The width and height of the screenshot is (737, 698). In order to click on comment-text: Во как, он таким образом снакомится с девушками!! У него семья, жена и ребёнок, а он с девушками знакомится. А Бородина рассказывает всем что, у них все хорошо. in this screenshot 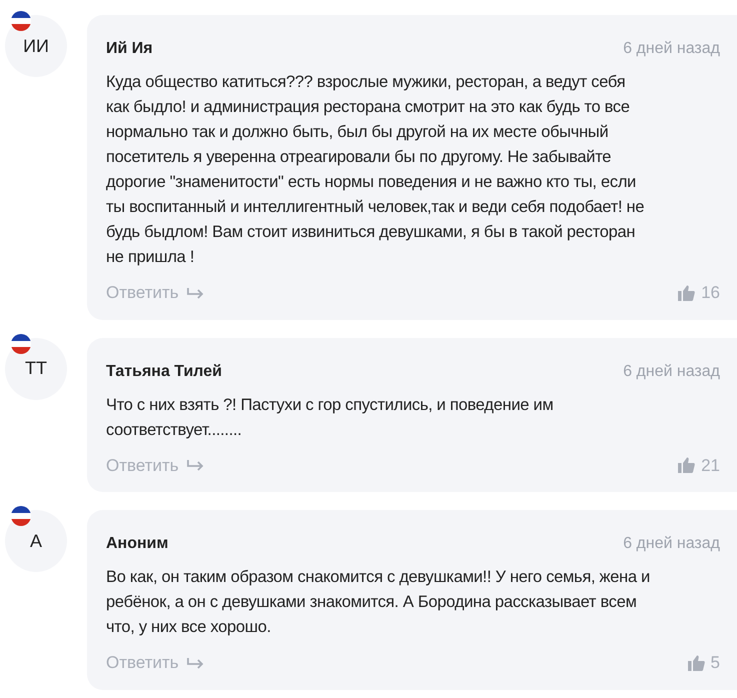, I will do `click(378, 602)`.